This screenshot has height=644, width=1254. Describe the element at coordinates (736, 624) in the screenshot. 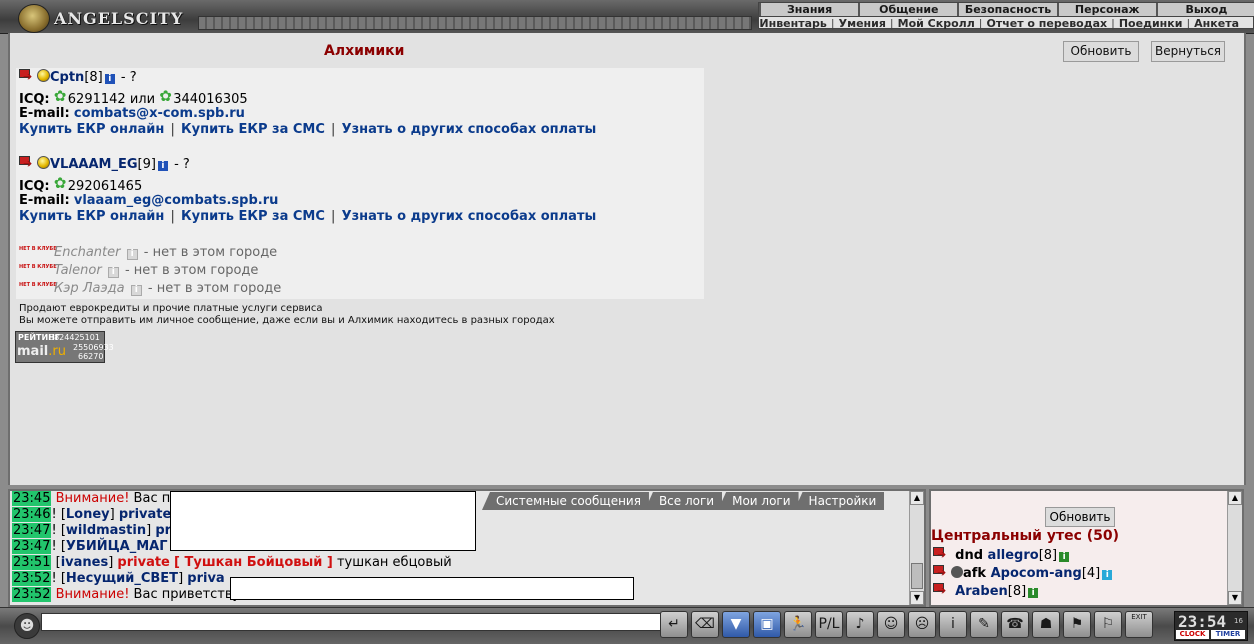

I see `filter-icon: ▼` at that location.